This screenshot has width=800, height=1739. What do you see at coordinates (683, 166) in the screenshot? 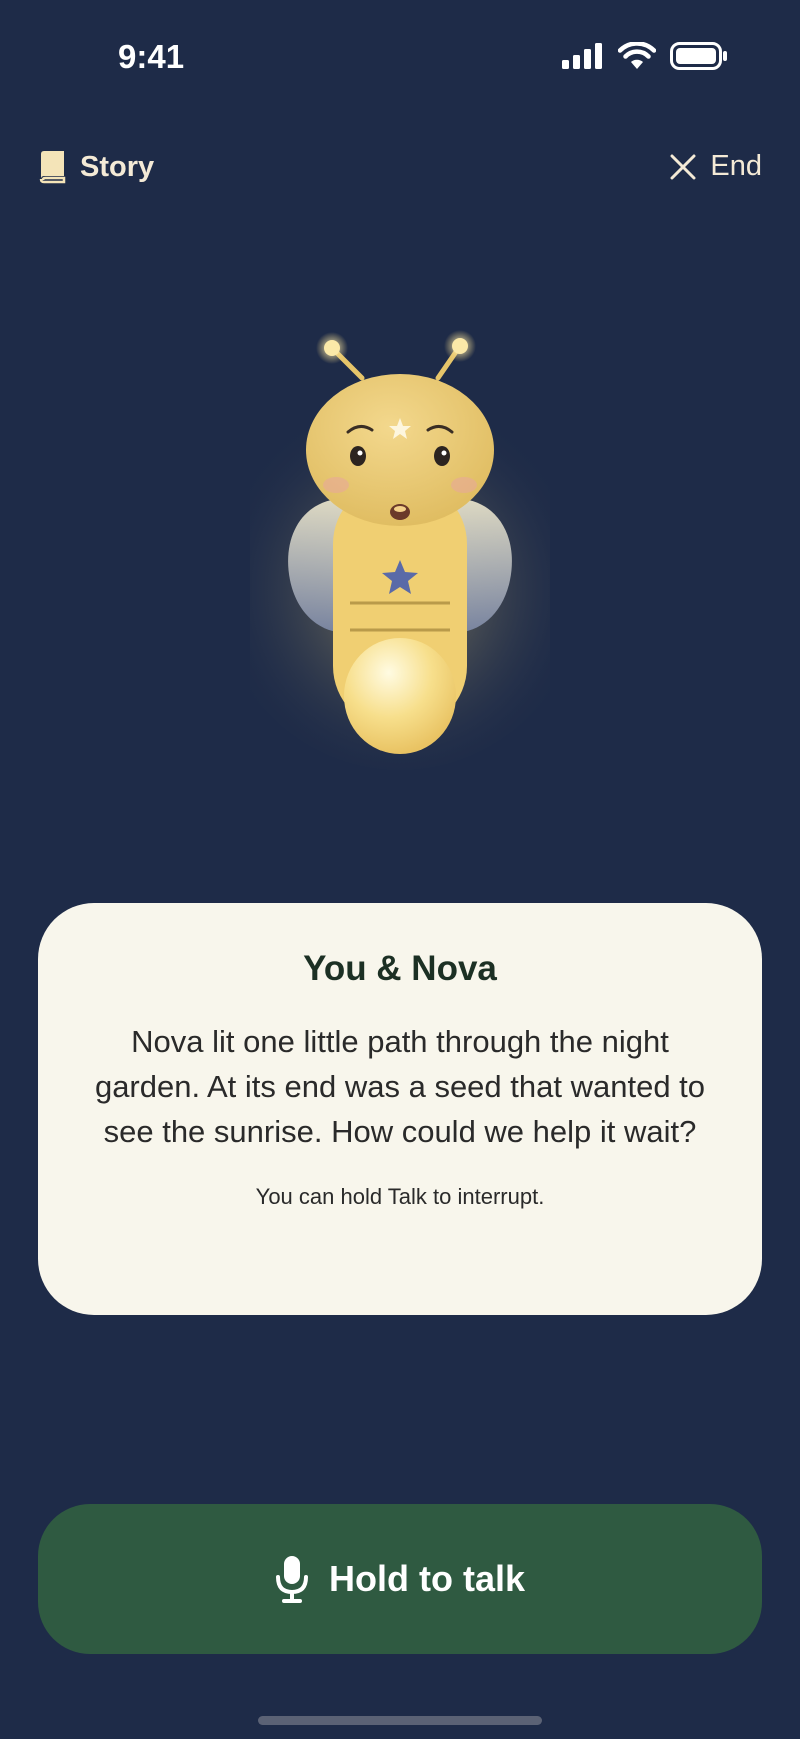
I see `close-icon` at bounding box center [683, 166].